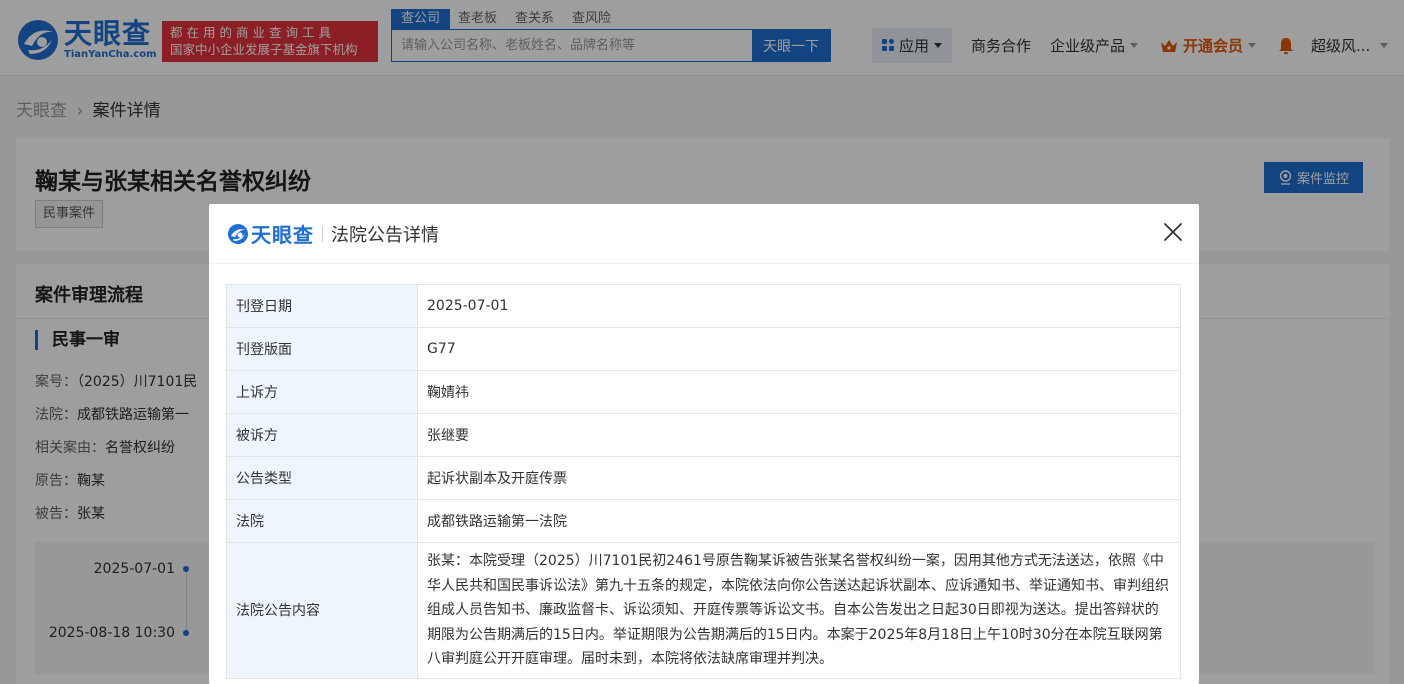 This screenshot has height=684, width=1404. I want to click on table-row: 刊登版面 G77, so click(703, 349).